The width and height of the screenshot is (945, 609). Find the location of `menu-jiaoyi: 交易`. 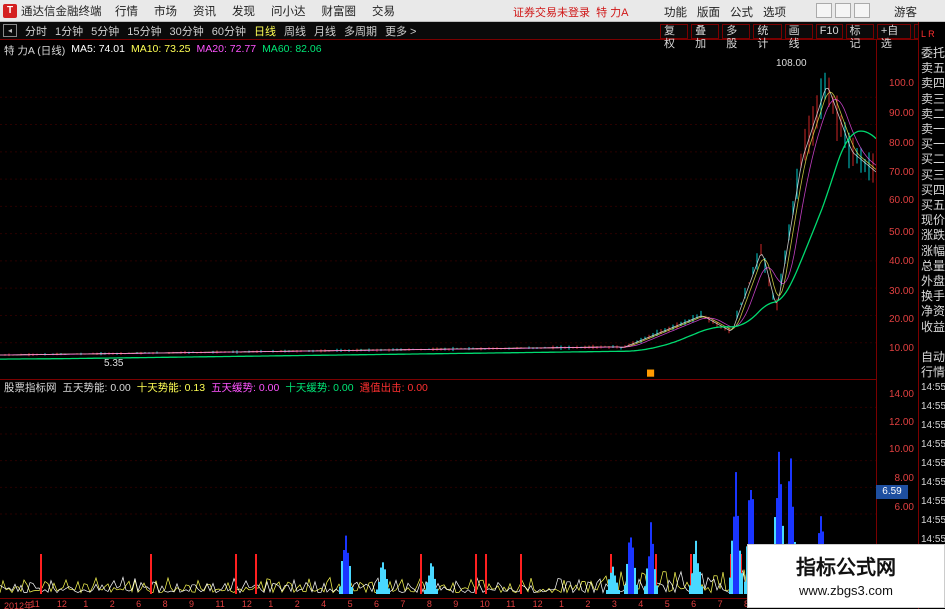

menu-jiaoyi: 交易 is located at coordinates (383, 11).